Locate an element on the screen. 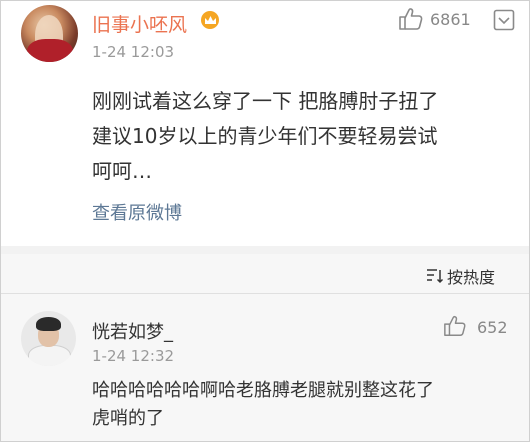  section-divider is located at coordinates (265, 250).